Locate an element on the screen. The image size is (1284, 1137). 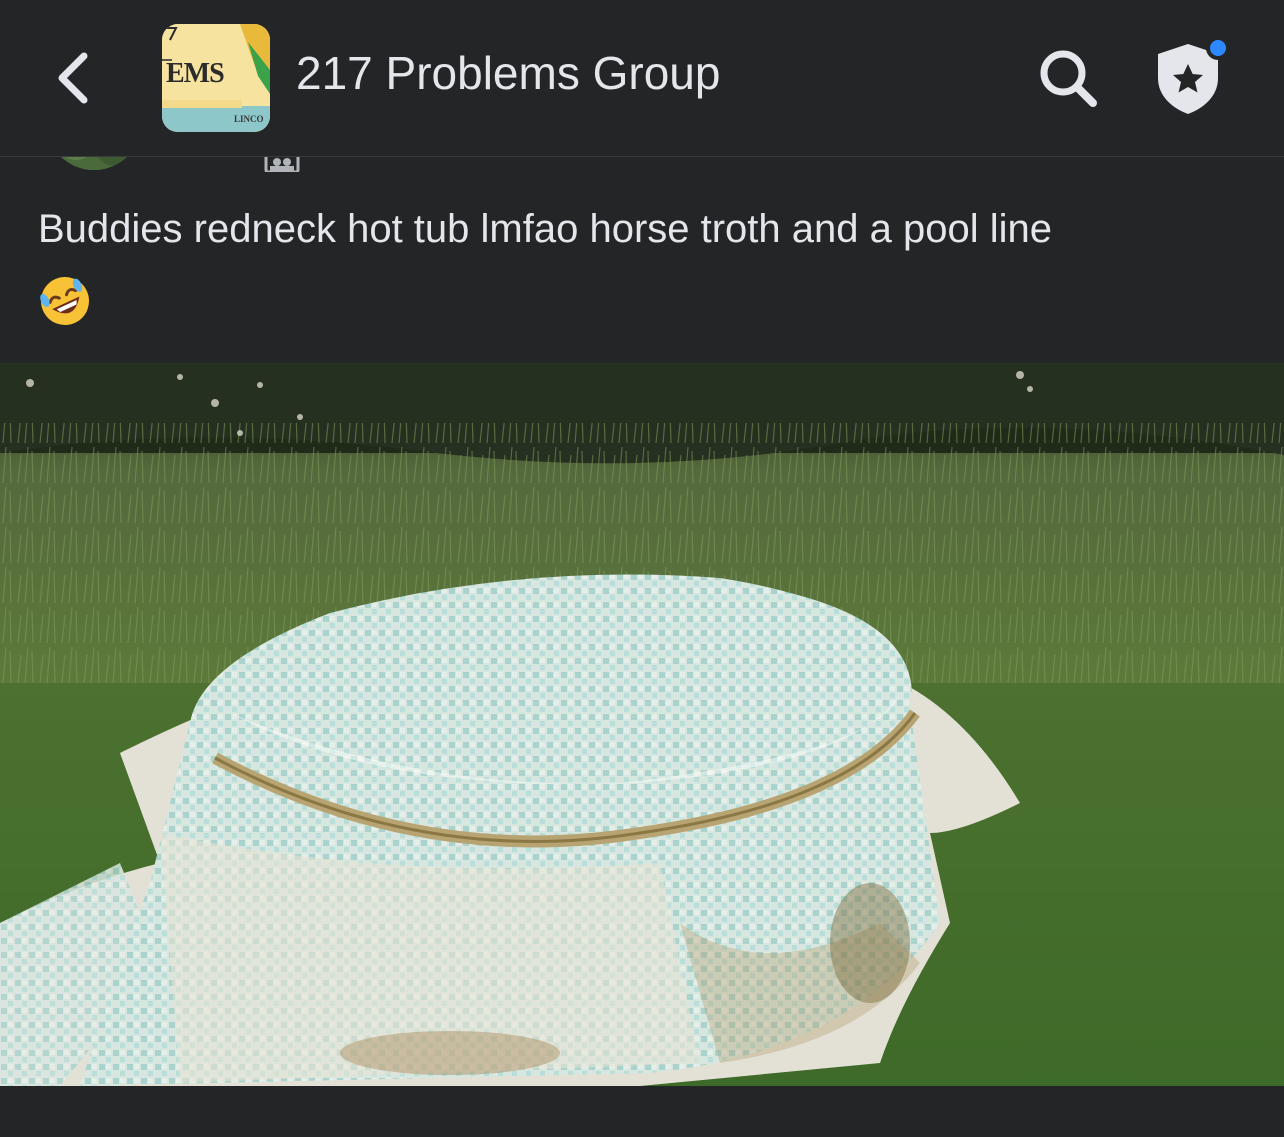
back-button is located at coordinates (72, 78).